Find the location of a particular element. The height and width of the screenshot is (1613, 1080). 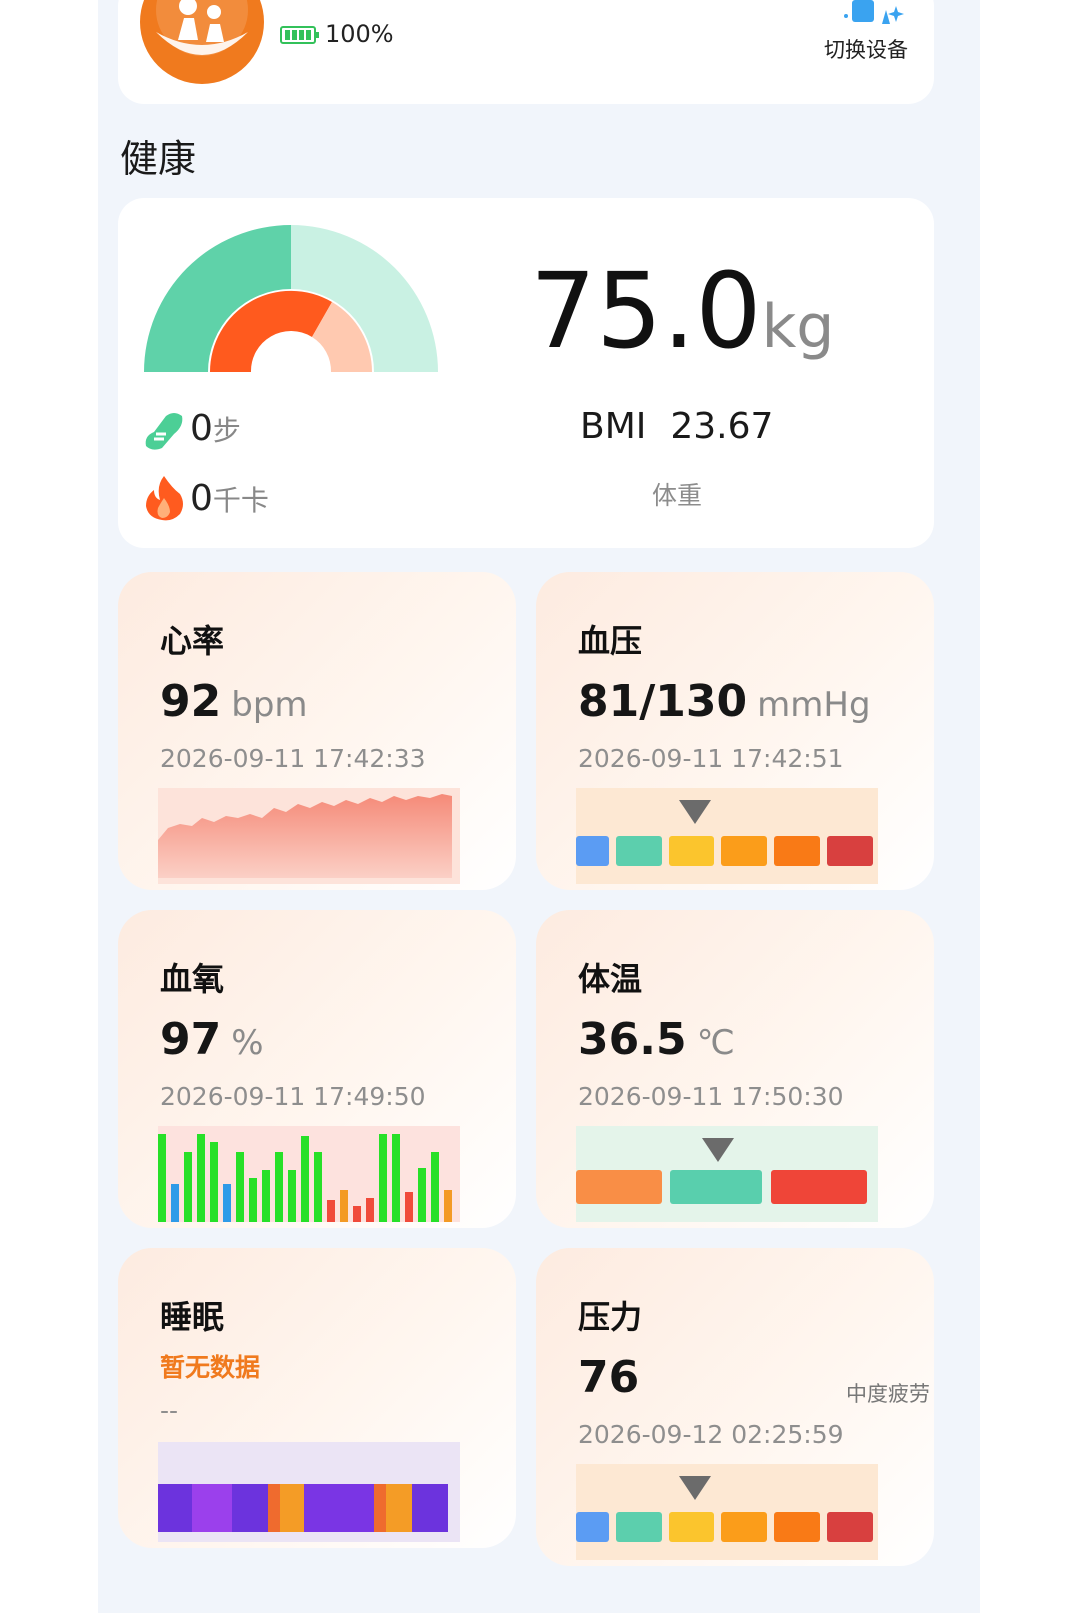

heart-rate-time: 2026-09-11 17:42:33 is located at coordinates (293, 758).